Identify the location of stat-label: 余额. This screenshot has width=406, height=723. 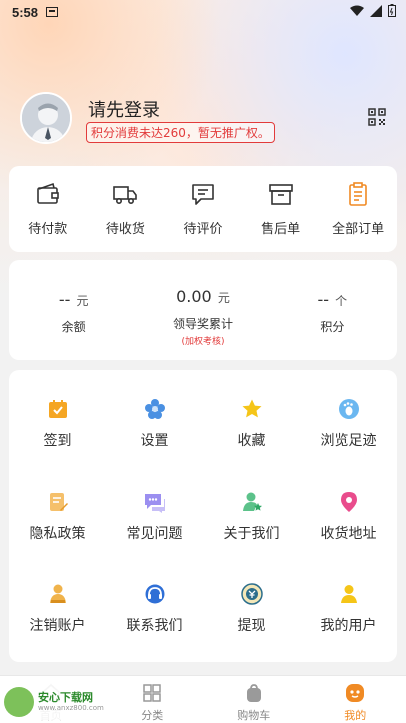
(73, 327).